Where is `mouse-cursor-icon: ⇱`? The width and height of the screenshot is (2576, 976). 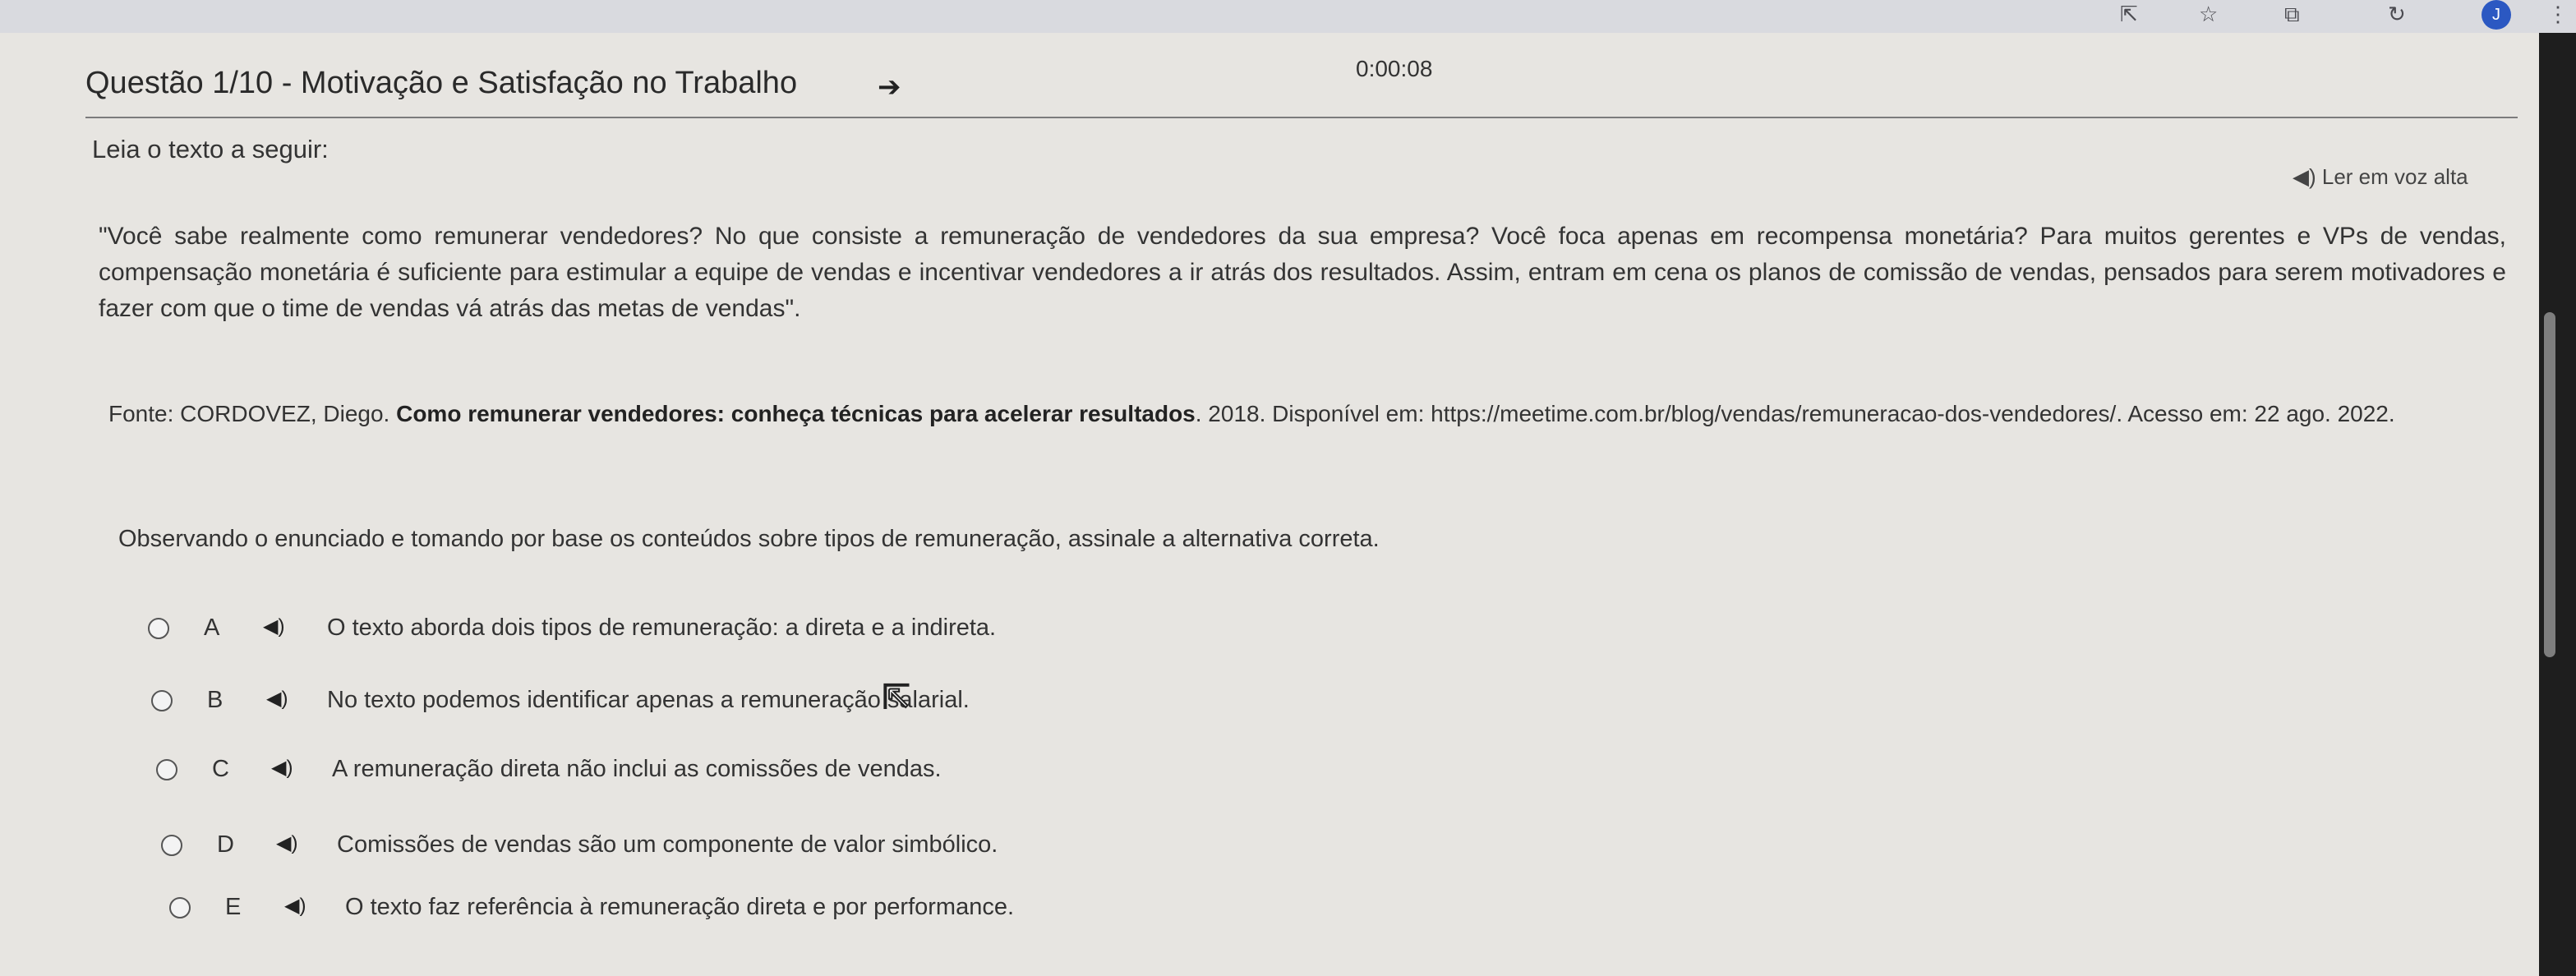 mouse-cursor-icon: ⇱ is located at coordinates (896, 697).